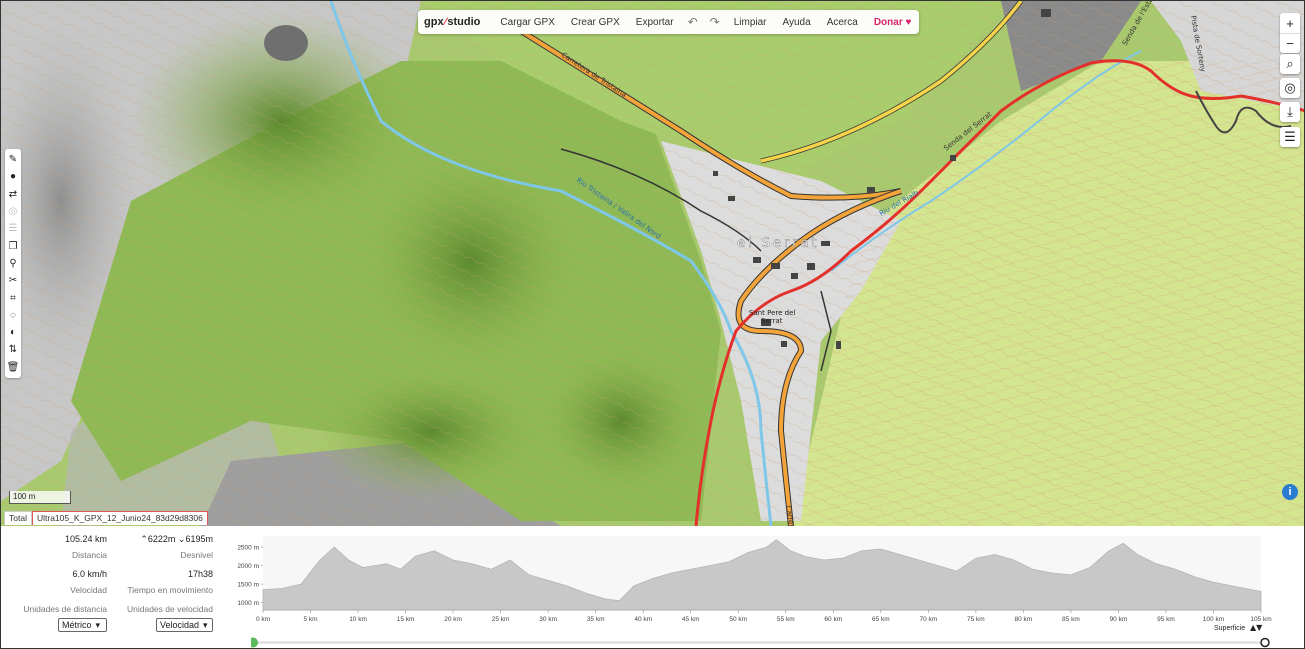 This screenshot has width=1305, height=649. What do you see at coordinates (881, 619) in the screenshot?
I see `x-tick-label: 65 km` at bounding box center [881, 619].